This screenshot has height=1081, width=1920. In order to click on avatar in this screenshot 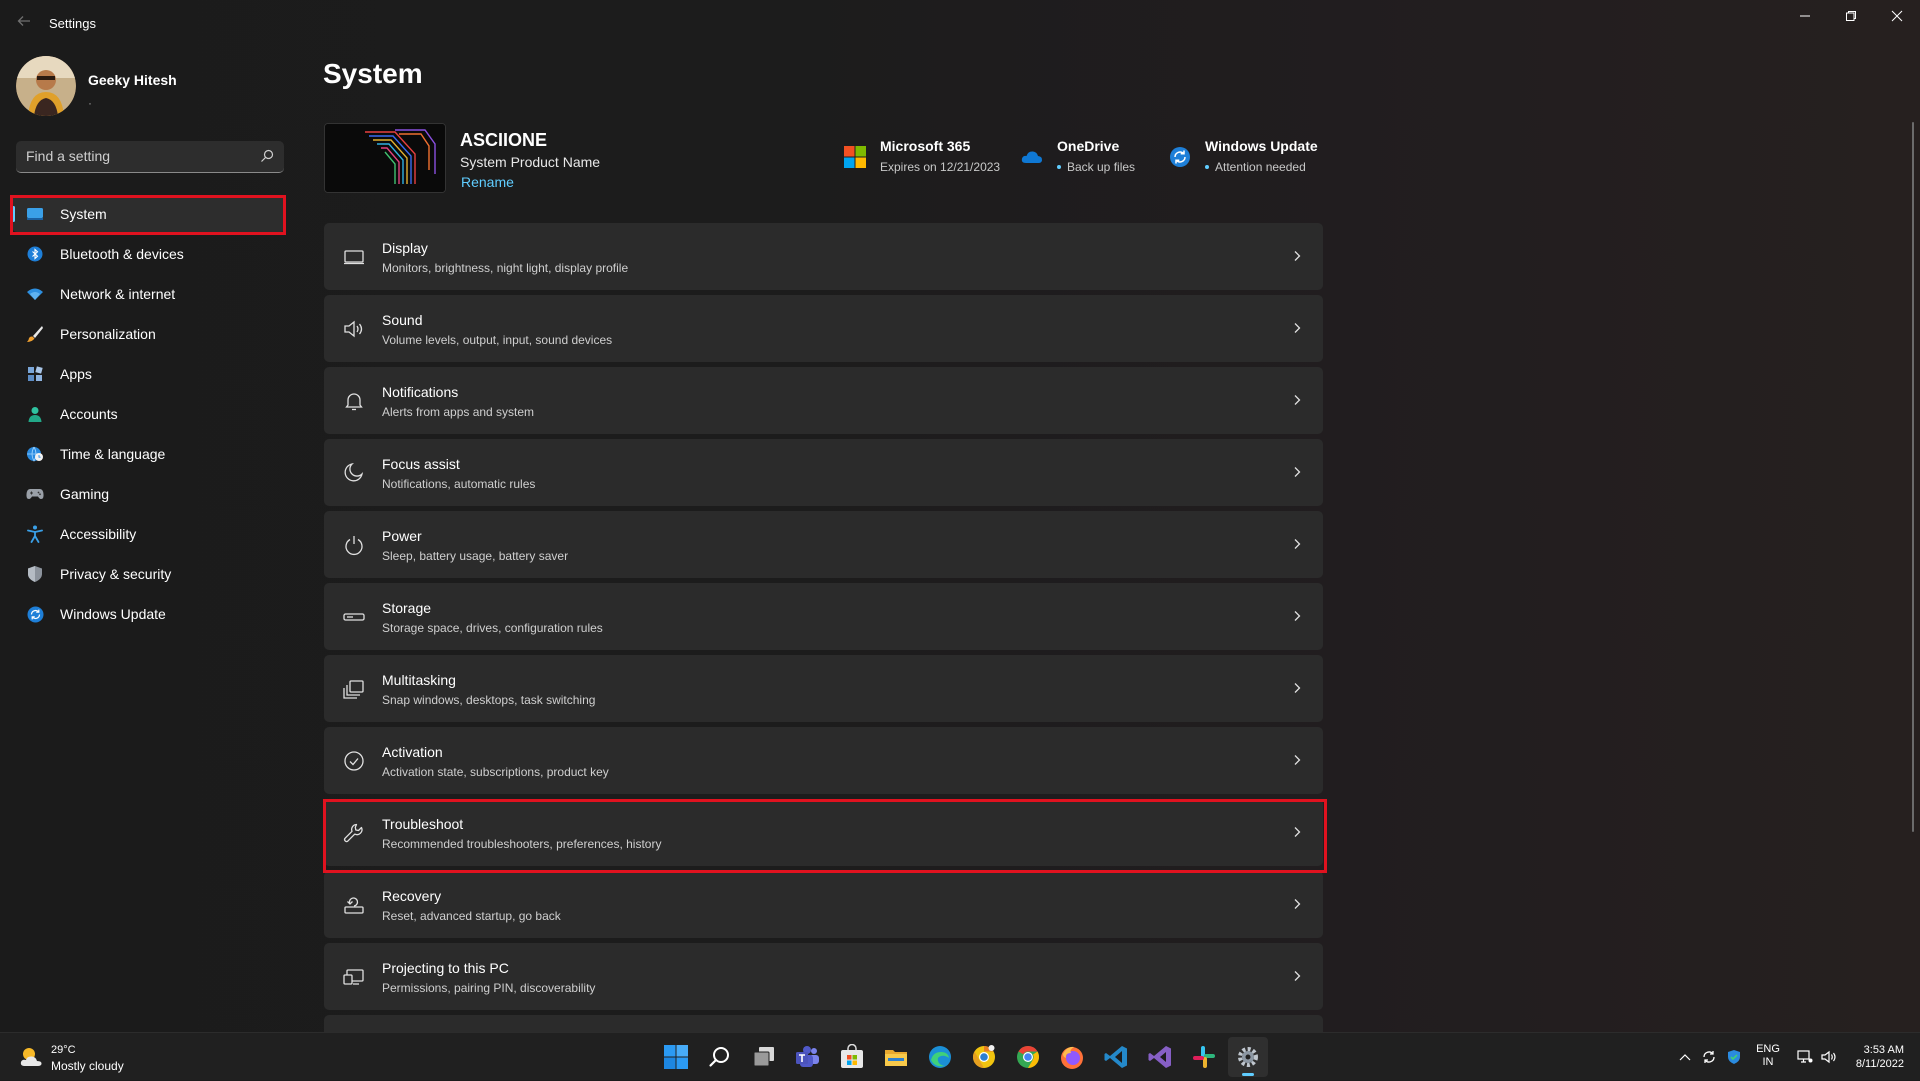, I will do `click(46, 86)`.